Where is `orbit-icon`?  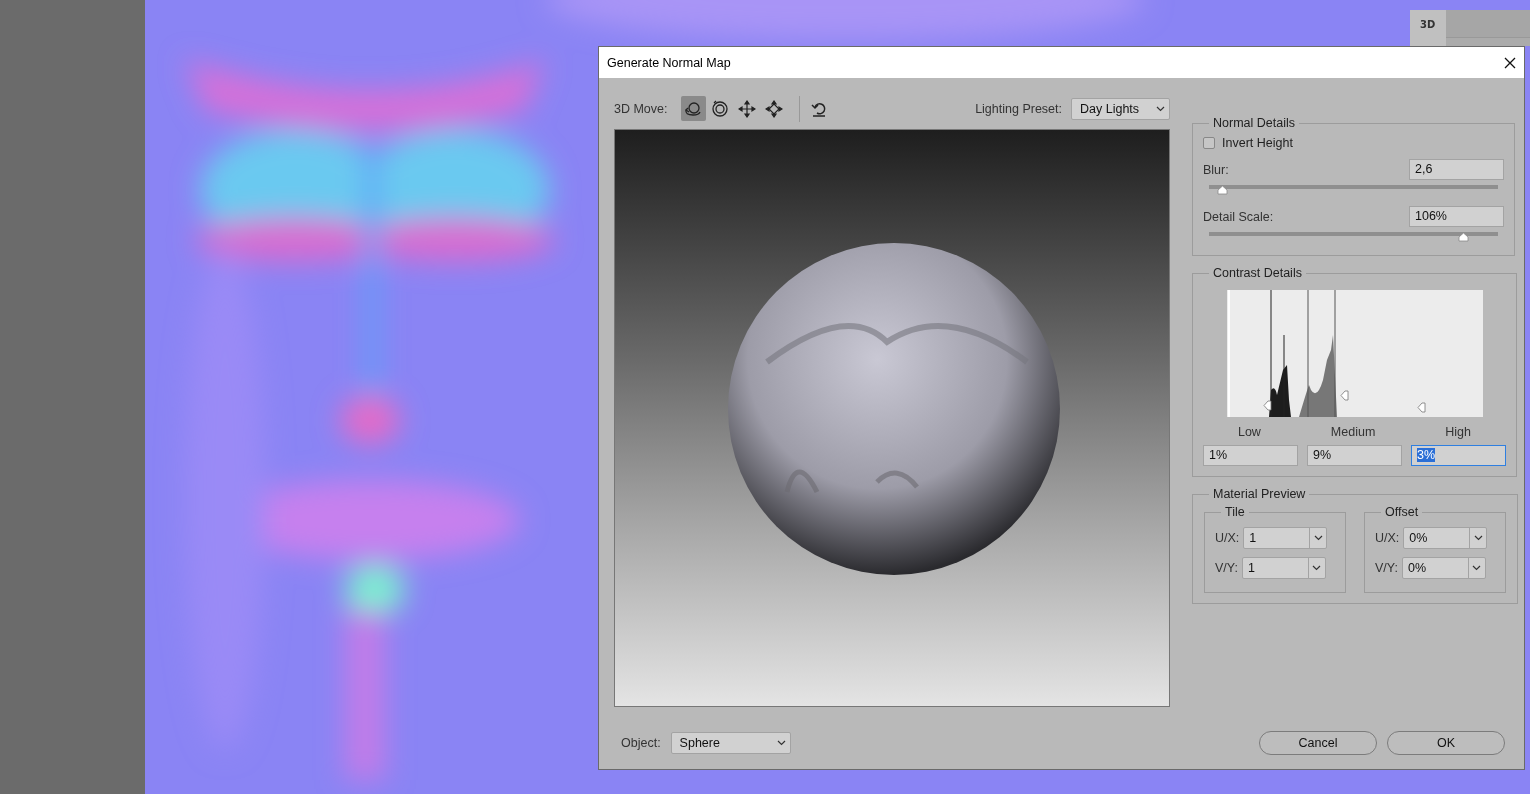 orbit-icon is located at coordinates (693, 108).